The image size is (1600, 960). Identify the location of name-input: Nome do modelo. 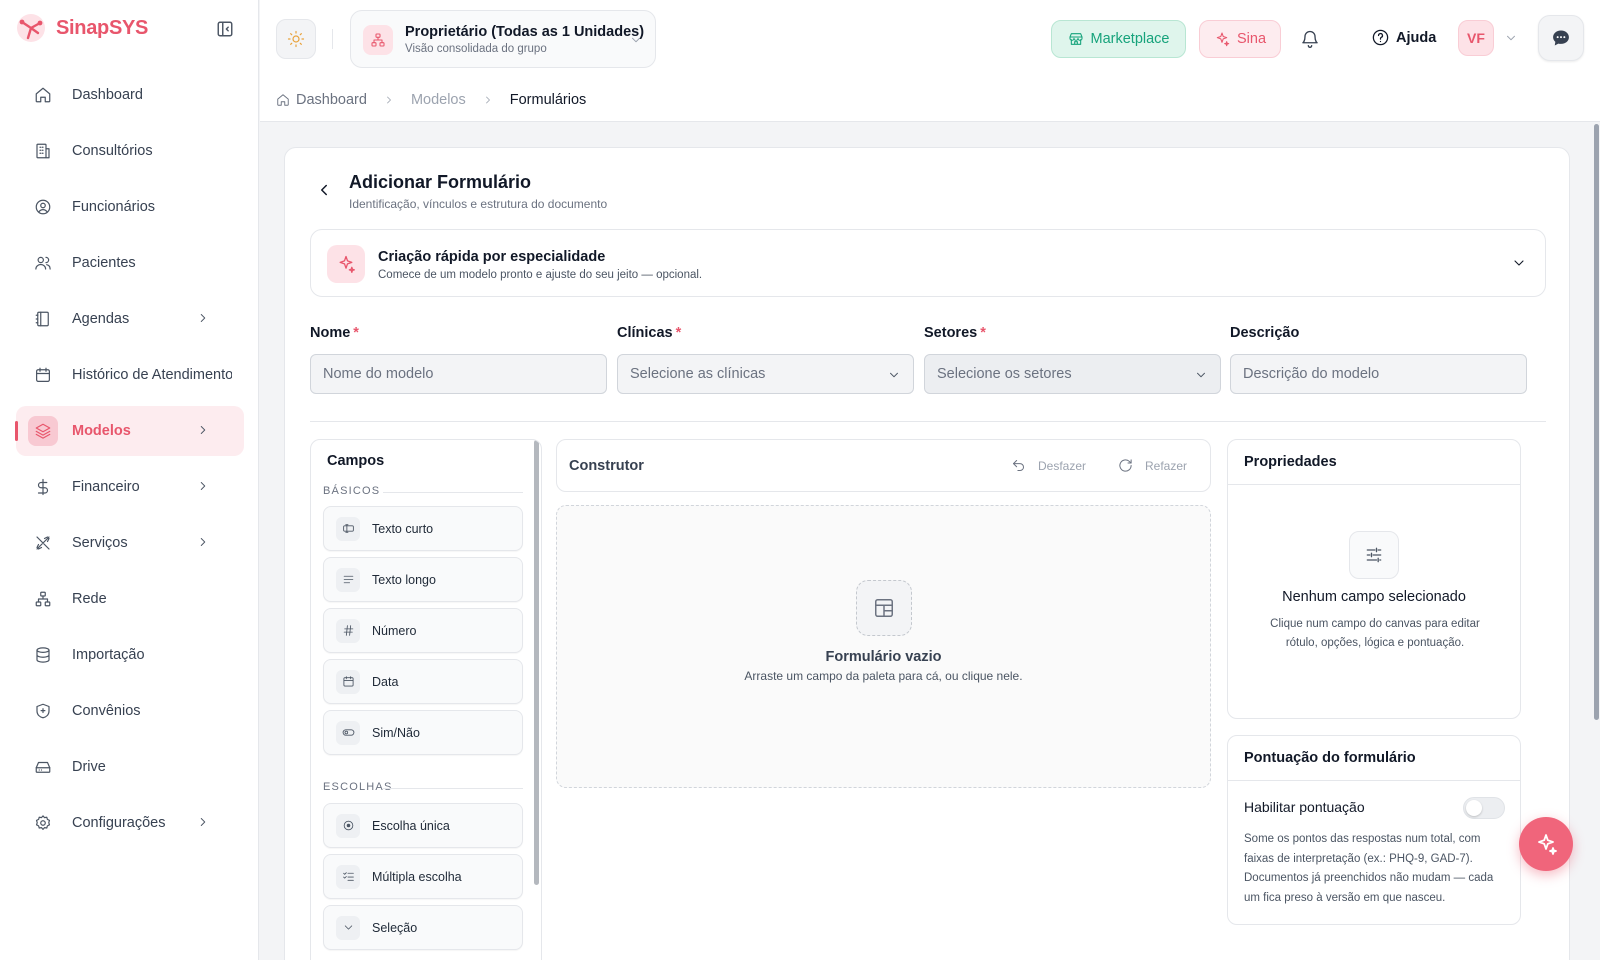
(458, 374).